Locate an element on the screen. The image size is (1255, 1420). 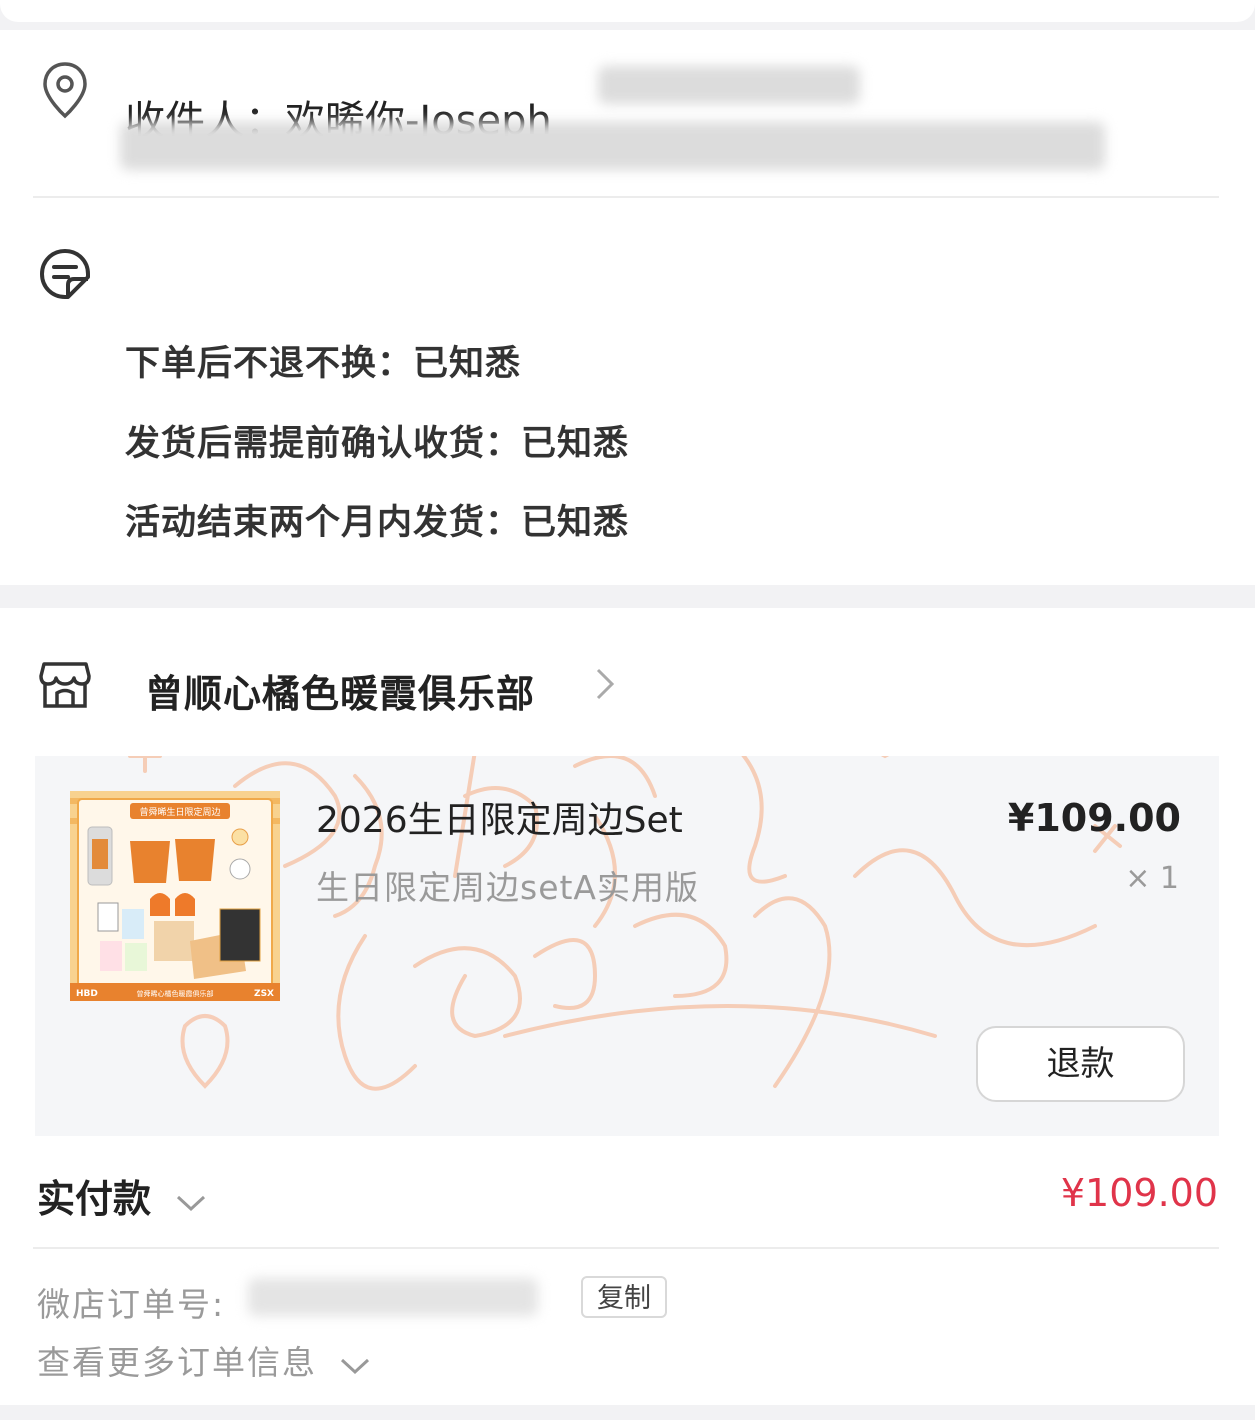
shop-name: 曾顺心橘色暖霞俱乐部 is located at coordinates (340, 690).